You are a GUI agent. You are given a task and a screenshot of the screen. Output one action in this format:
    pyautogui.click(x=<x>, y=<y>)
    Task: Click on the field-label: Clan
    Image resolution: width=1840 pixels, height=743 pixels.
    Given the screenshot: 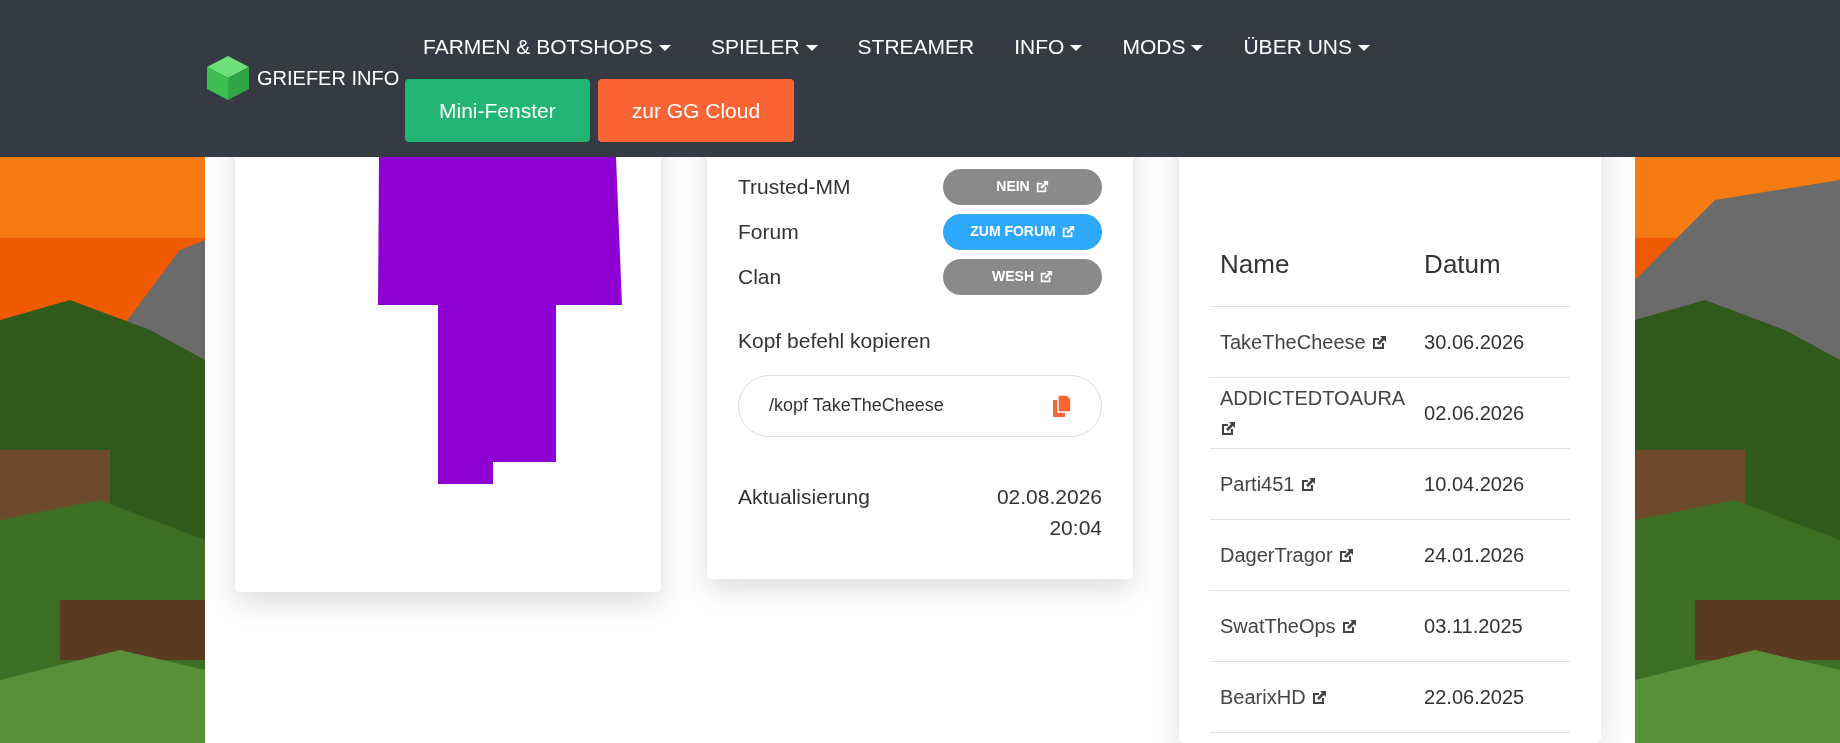 What is the action you would take?
    pyautogui.click(x=760, y=276)
    